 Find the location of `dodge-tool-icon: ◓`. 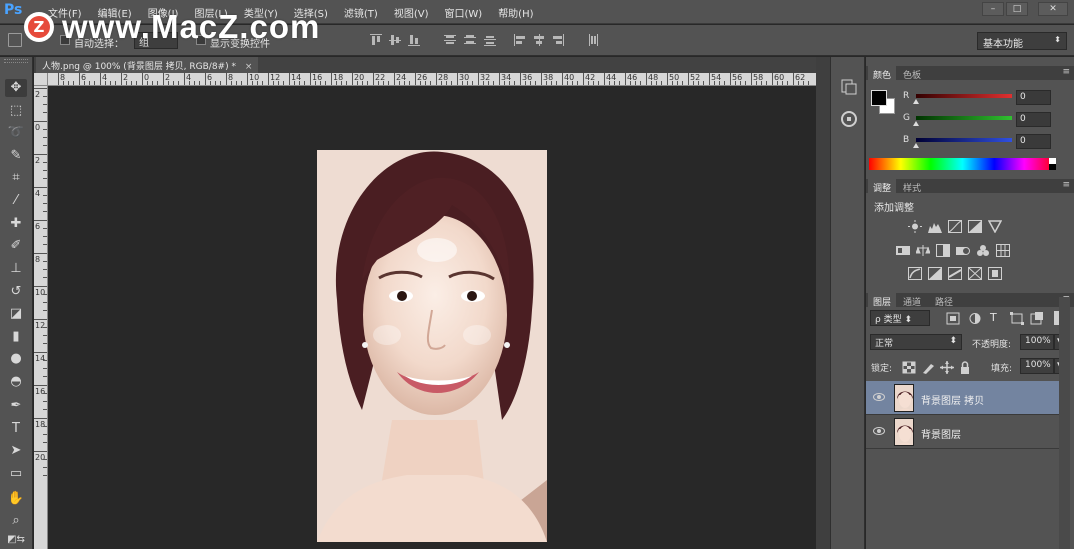

dodge-tool-icon: ◓ is located at coordinates (16, 382).